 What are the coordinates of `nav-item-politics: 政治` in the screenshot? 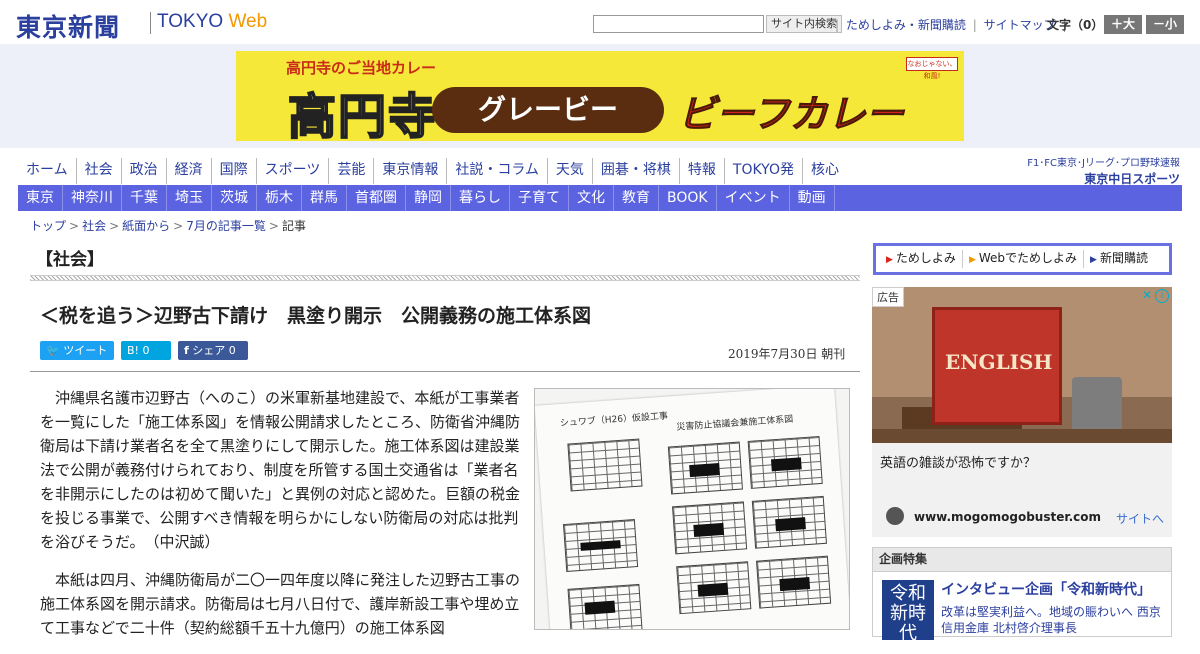 It's located at (143, 171).